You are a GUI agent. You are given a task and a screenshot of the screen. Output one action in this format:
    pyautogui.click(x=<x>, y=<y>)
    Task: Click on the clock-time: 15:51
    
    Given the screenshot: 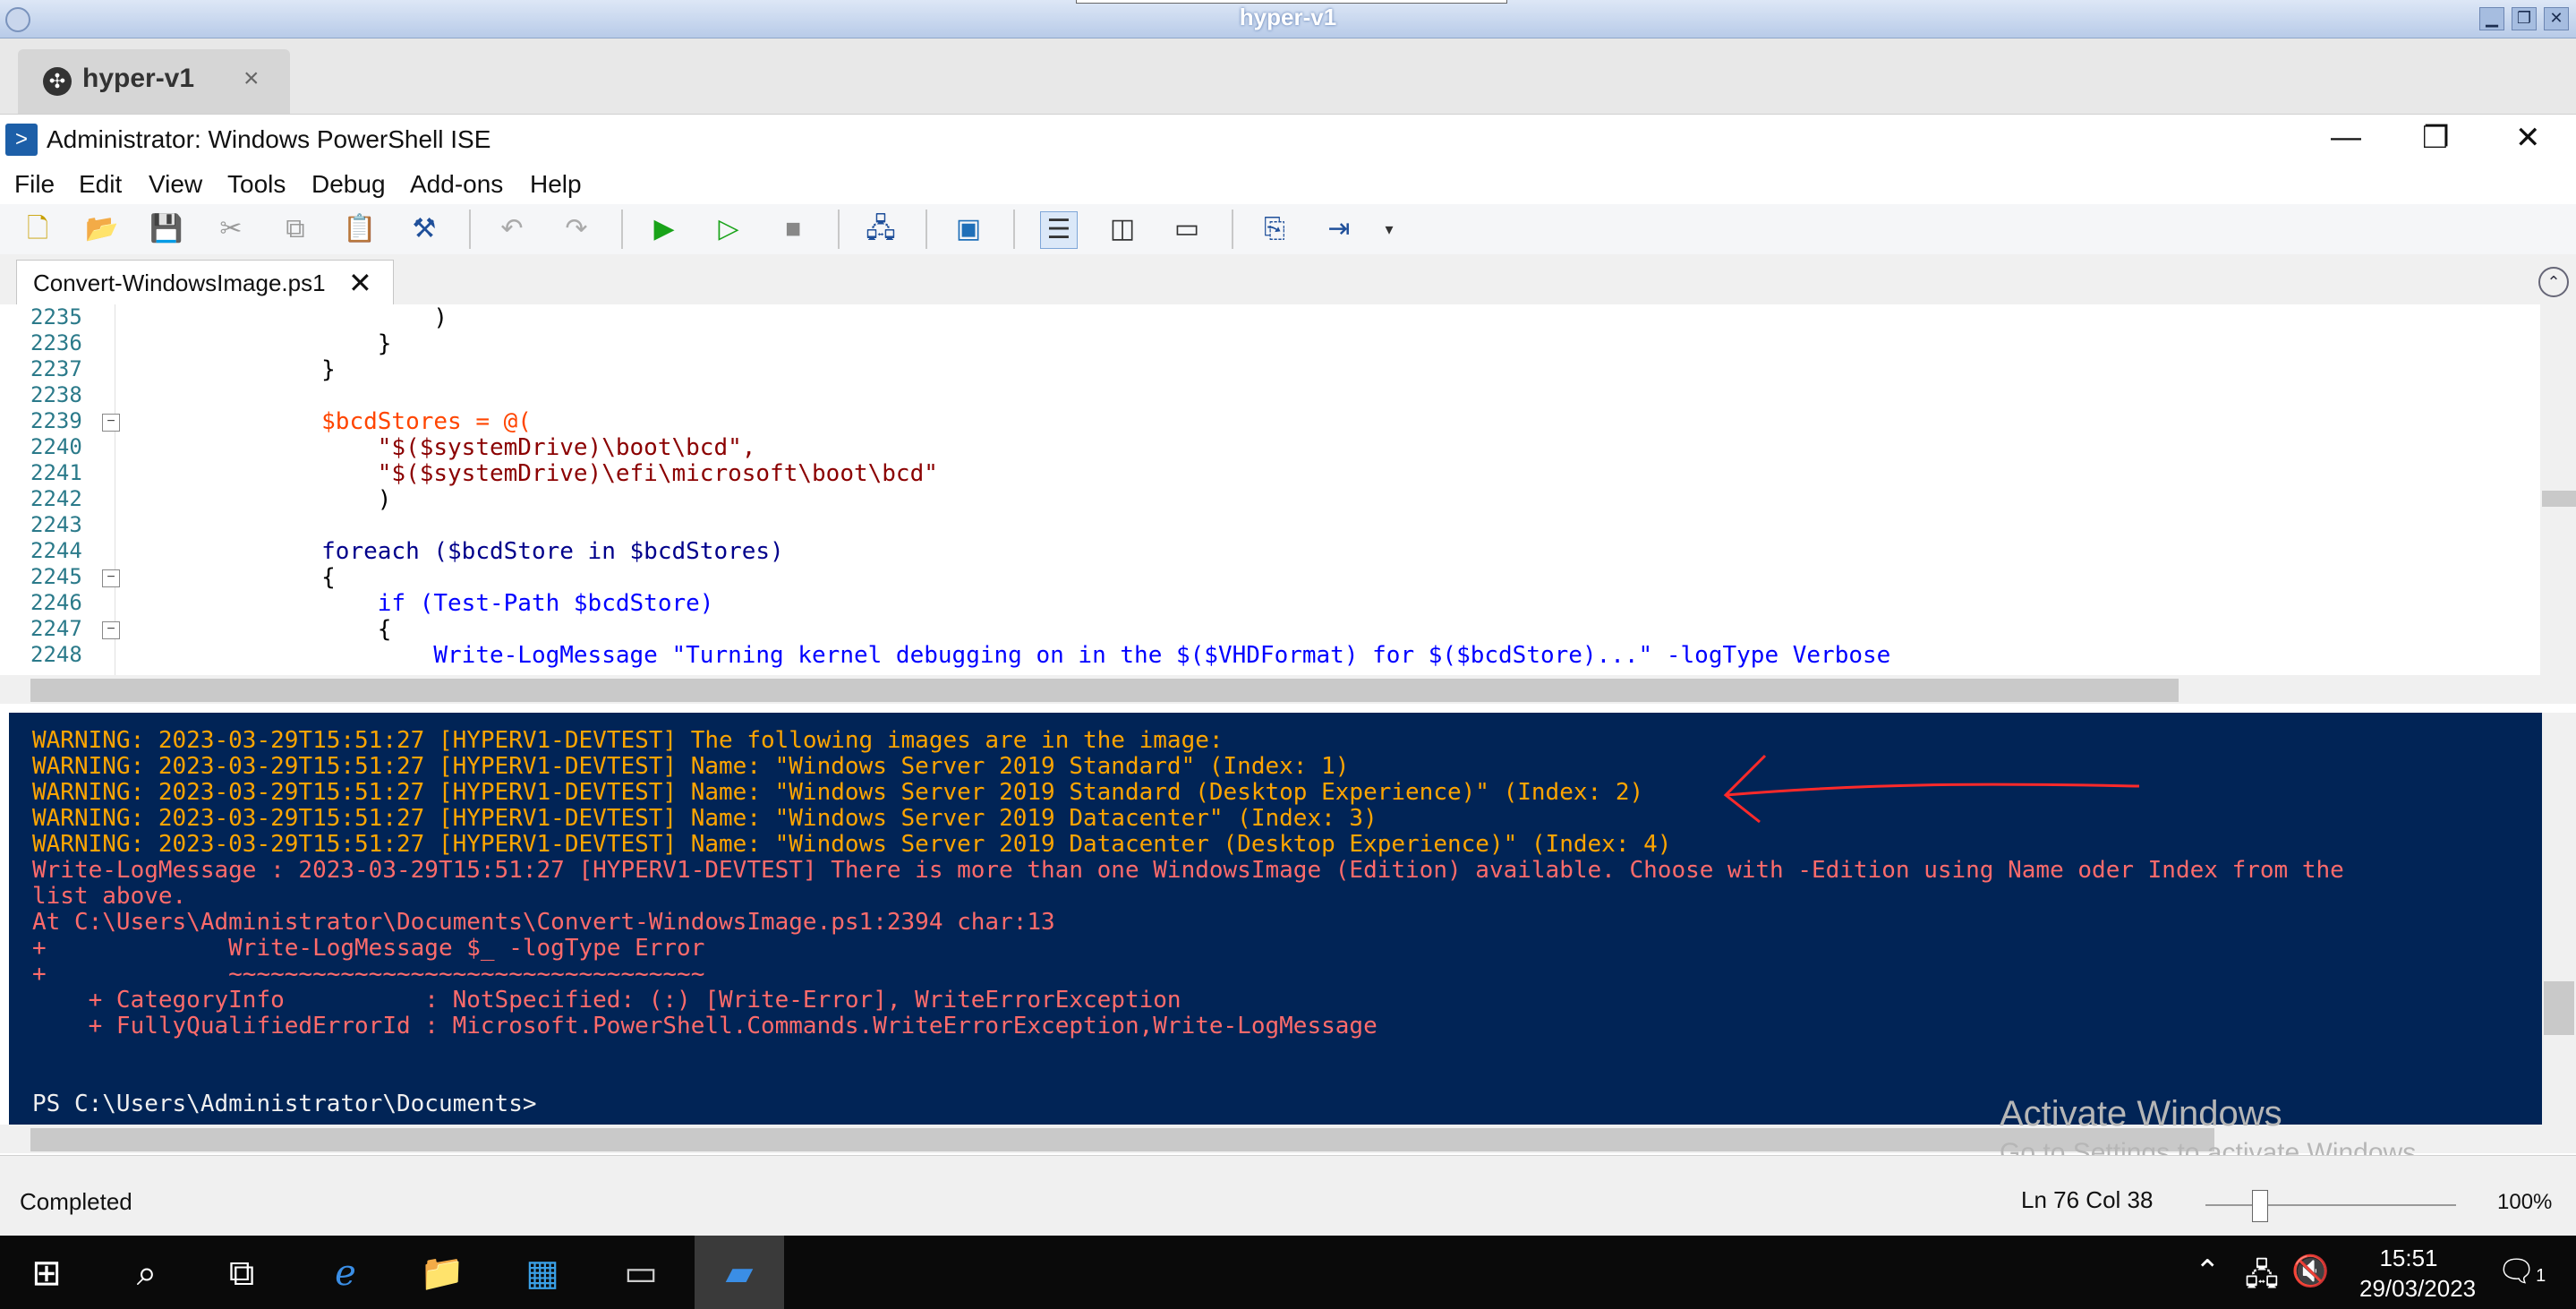 What is the action you would take?
    pyautogui.click(x=2408, y=1258)
    